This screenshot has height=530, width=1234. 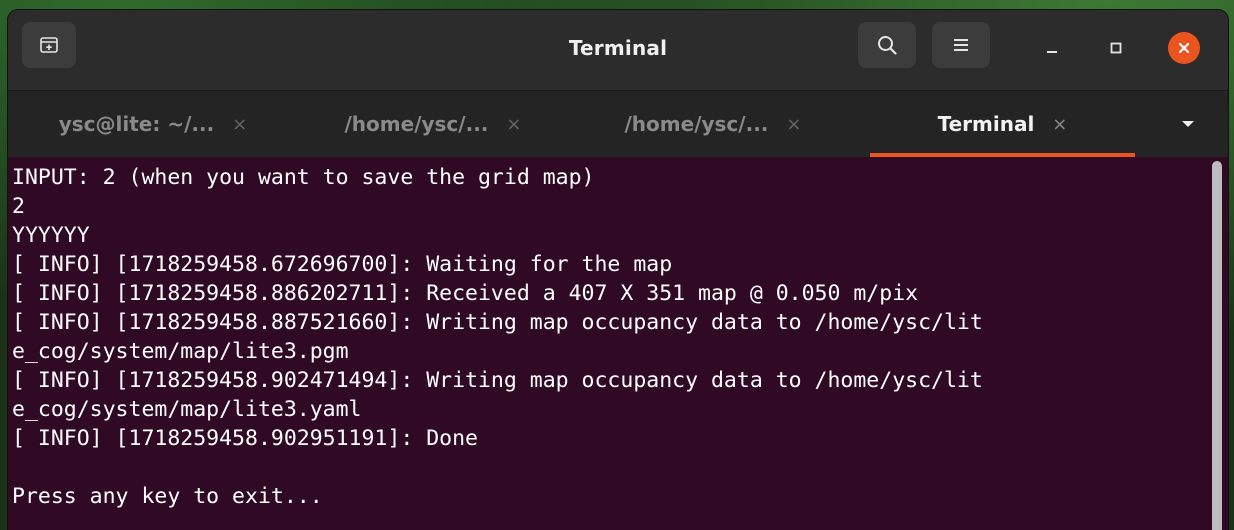 I want to click on terminal-line: e_cog/system/map/lite3.yaml, so click(x=187, y=409).